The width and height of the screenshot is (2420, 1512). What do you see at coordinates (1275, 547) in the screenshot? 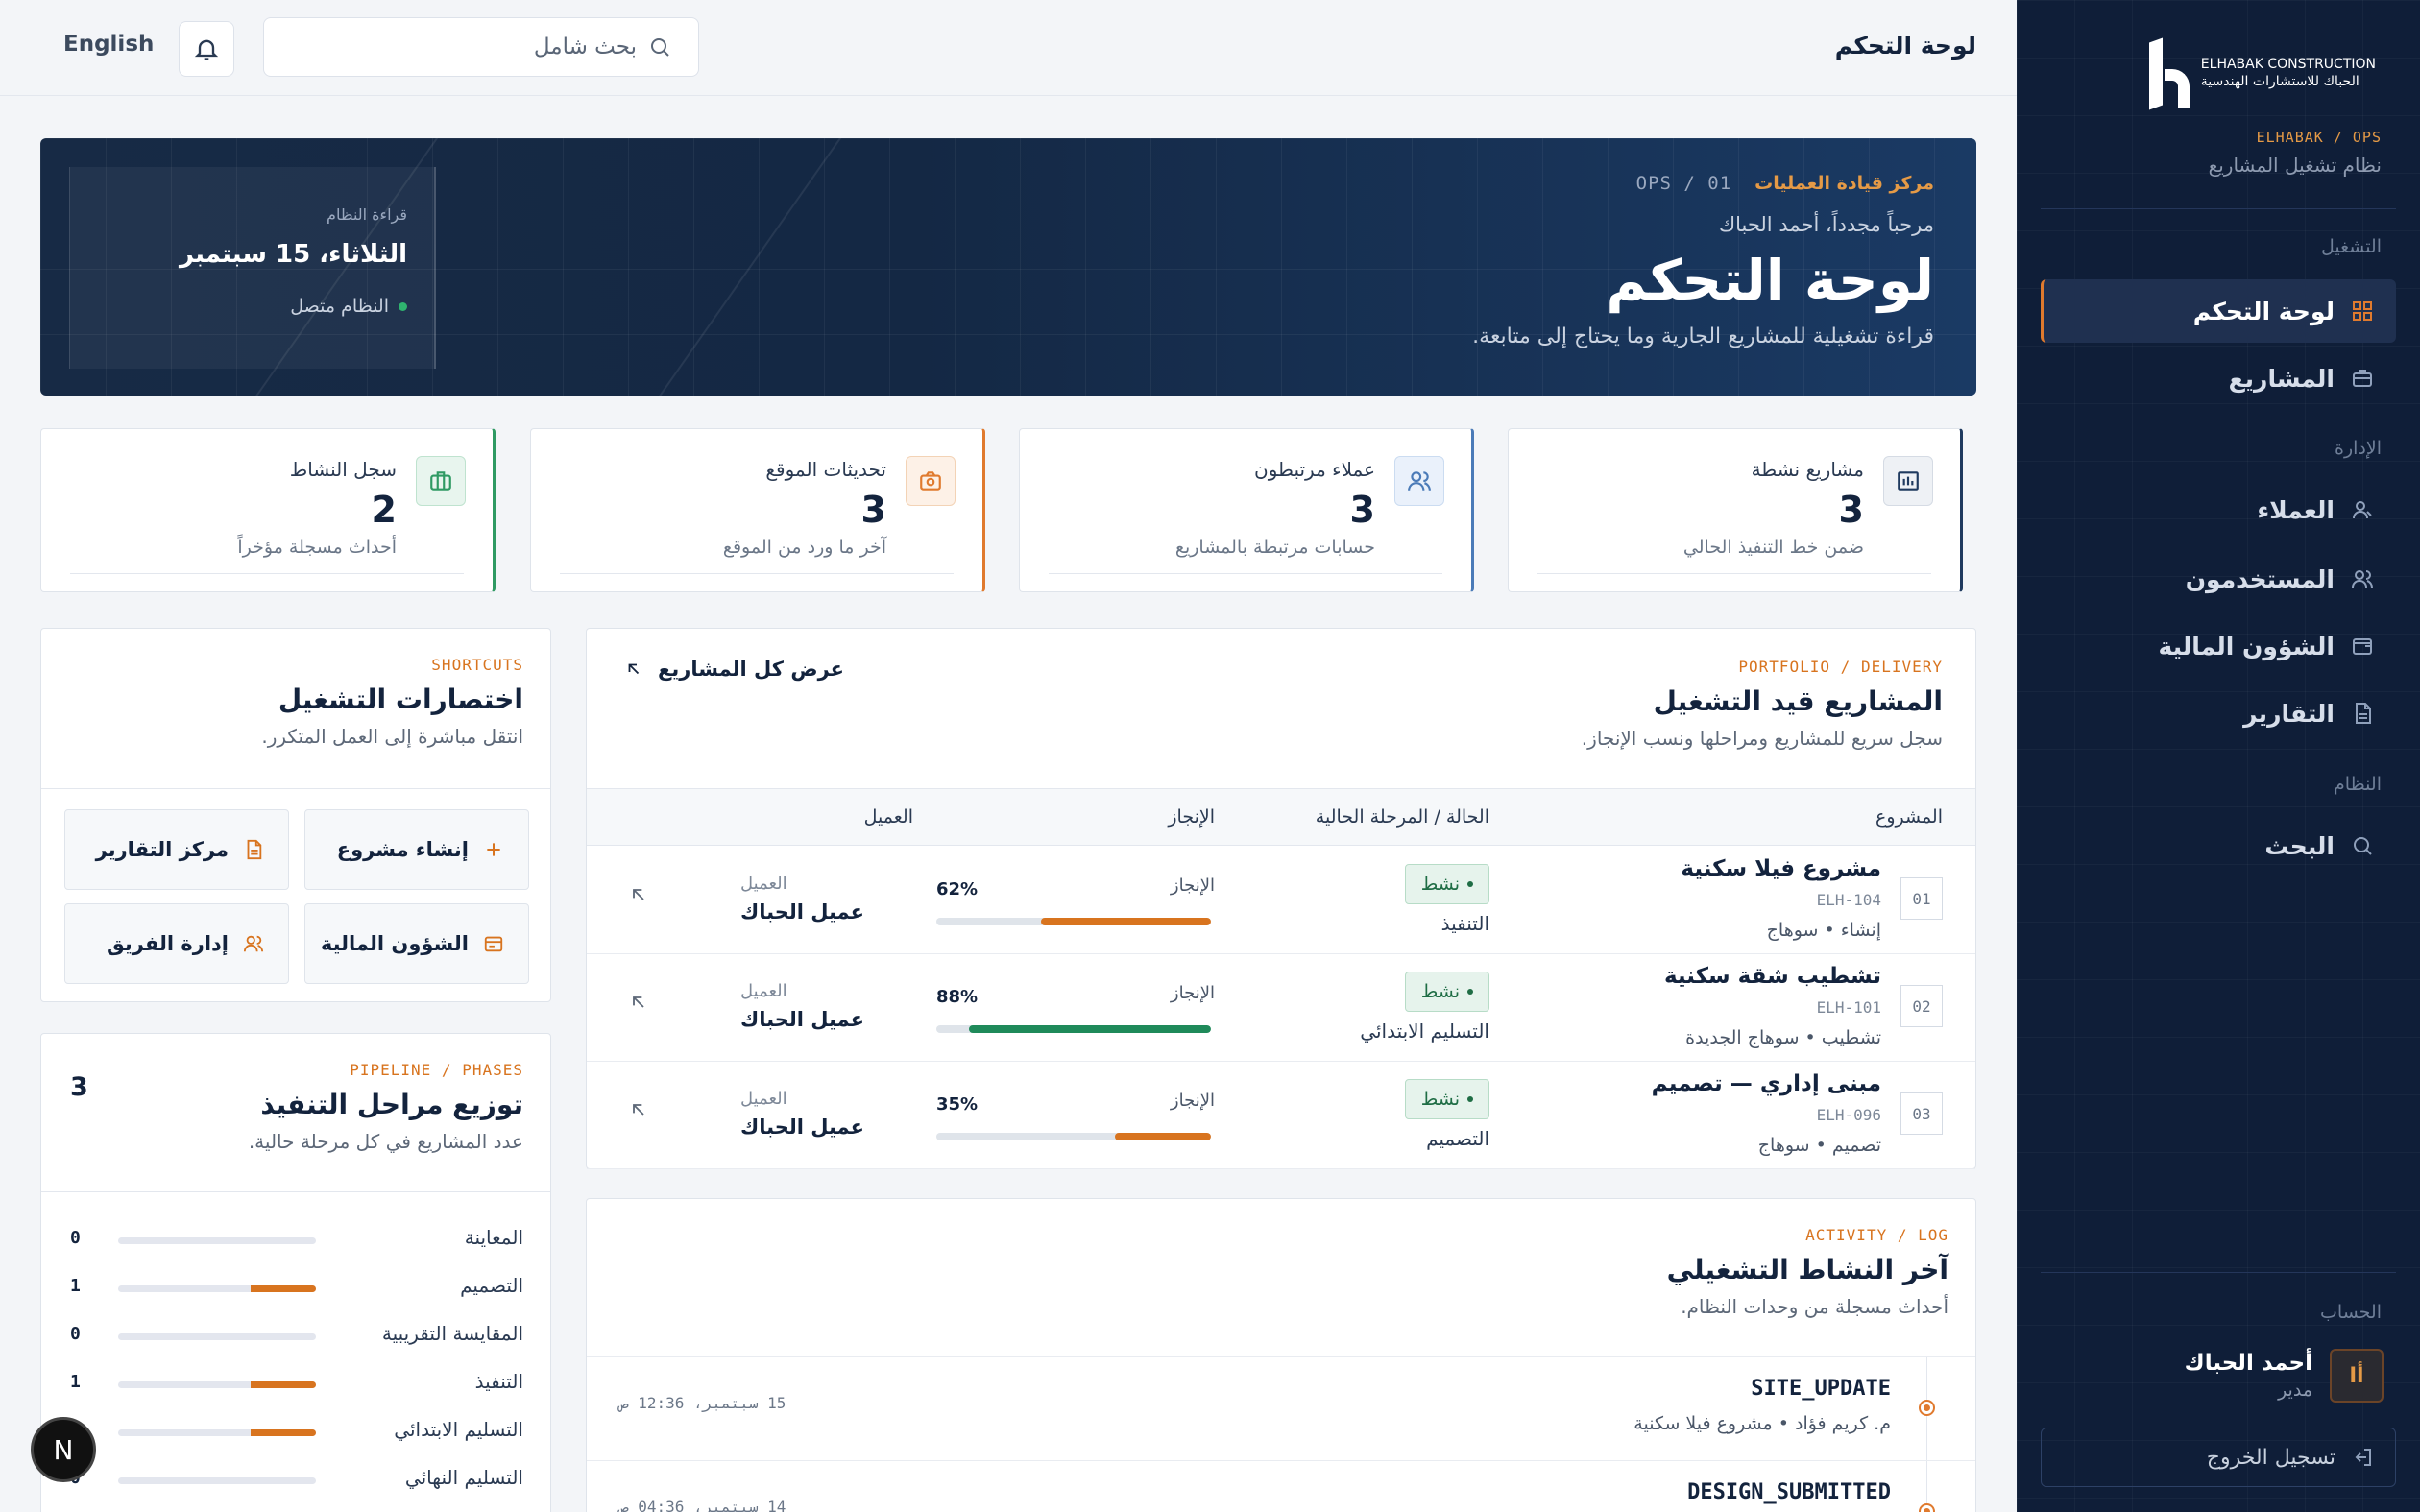
I see `stat-sub: حسابات مرتبطة بالمشاريع` at bounding box center [1275, 547].